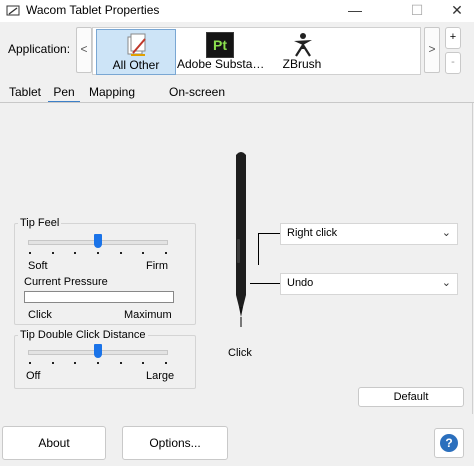  What do you see at coordinates (432, 50) in the screenshot?
I see `app-scroll-right-button: >` at bounding box center [432, 50].